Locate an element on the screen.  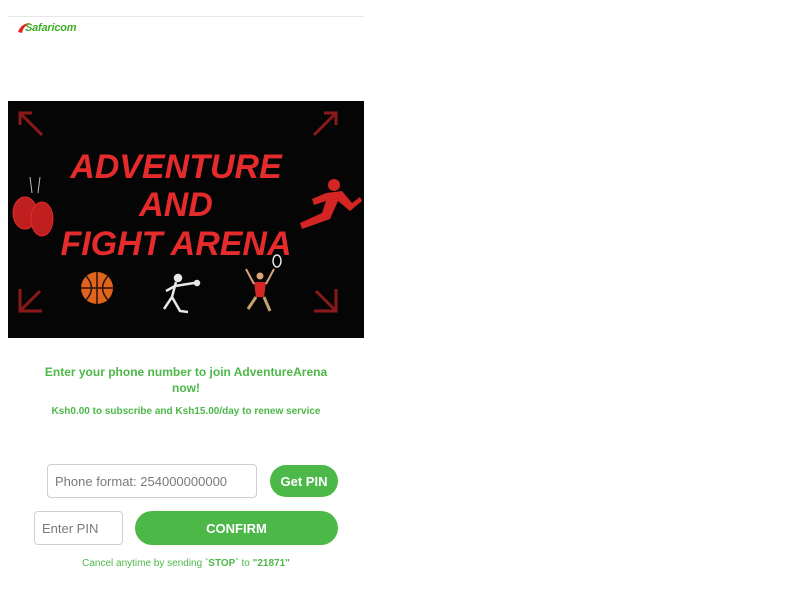
basketball-icon is located at coordinates (97, 288).